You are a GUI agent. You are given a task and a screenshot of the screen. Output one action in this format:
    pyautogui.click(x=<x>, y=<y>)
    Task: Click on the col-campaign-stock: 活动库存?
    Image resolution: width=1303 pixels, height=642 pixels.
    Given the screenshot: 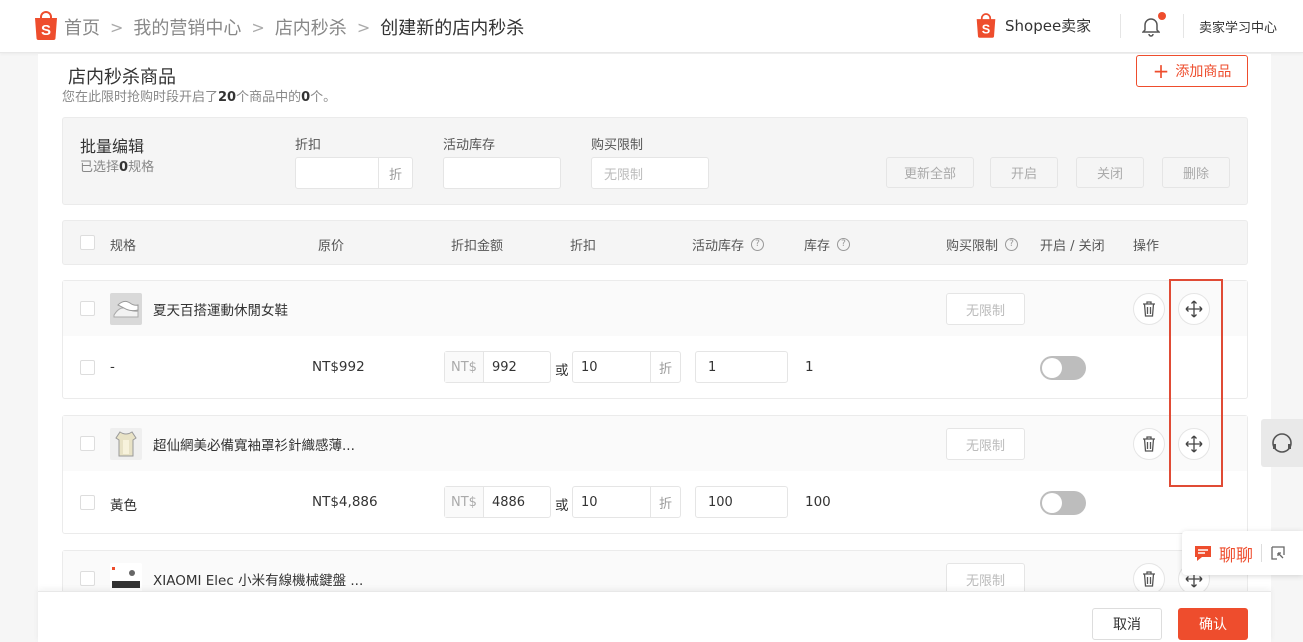 What is the action you would take?
    pyautogui.click(x=728, y=244)
    